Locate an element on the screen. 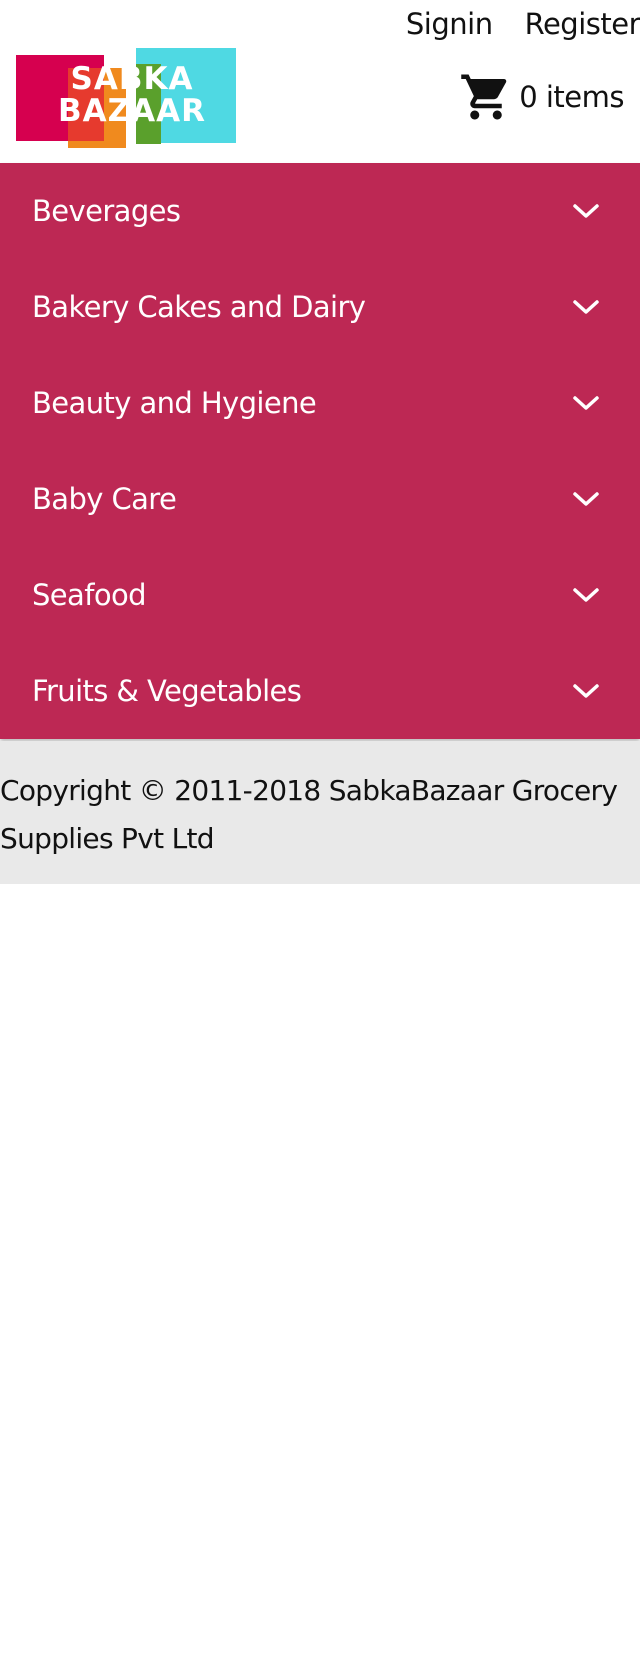 The height and width of the screenshot is (1664, 640). logo-text-line1: SABKA is located at coordinates (132, 79).